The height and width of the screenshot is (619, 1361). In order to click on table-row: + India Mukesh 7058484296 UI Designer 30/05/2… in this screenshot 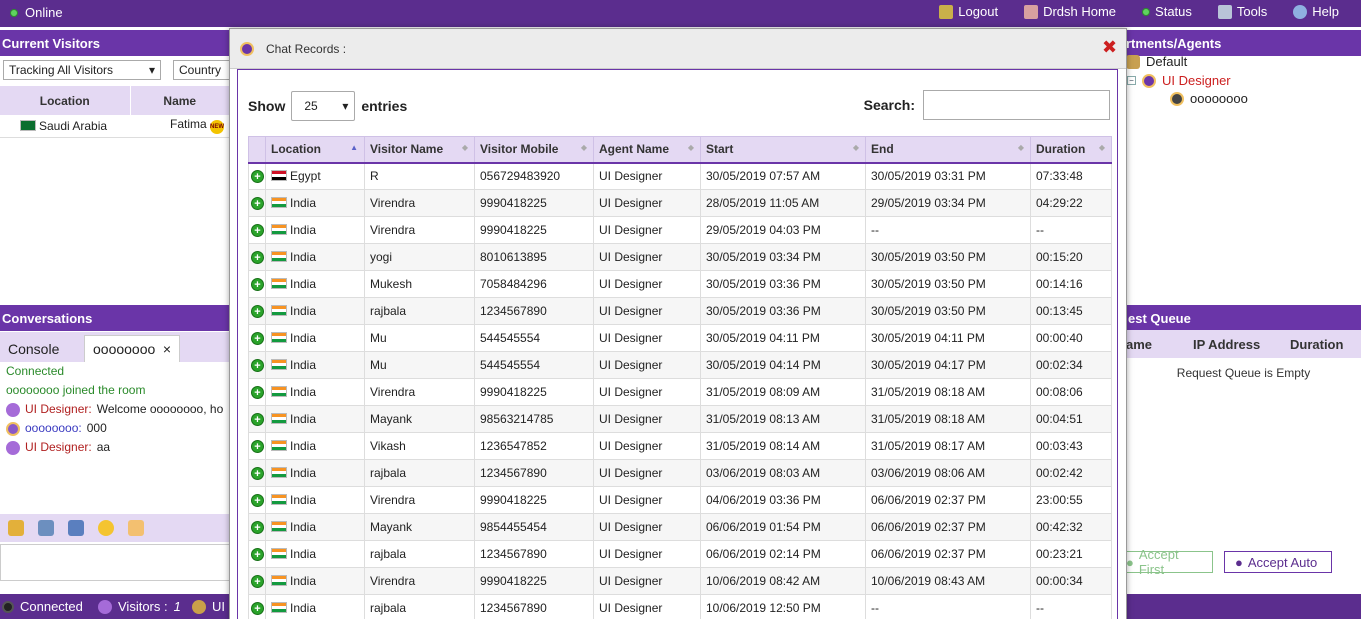, I will do `click(680, 284)`.